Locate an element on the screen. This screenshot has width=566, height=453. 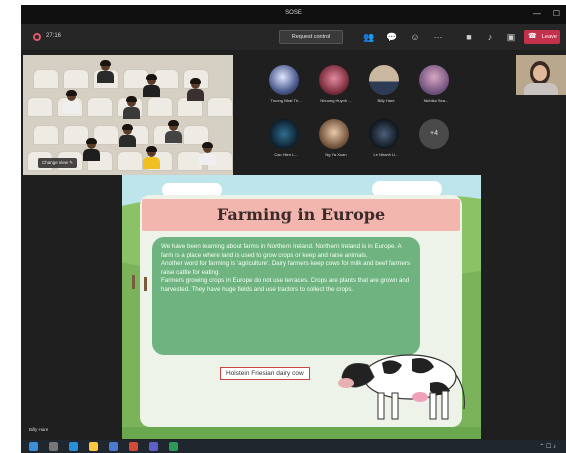
reactions-icon: ☺ is located at coordinates (415, 37).